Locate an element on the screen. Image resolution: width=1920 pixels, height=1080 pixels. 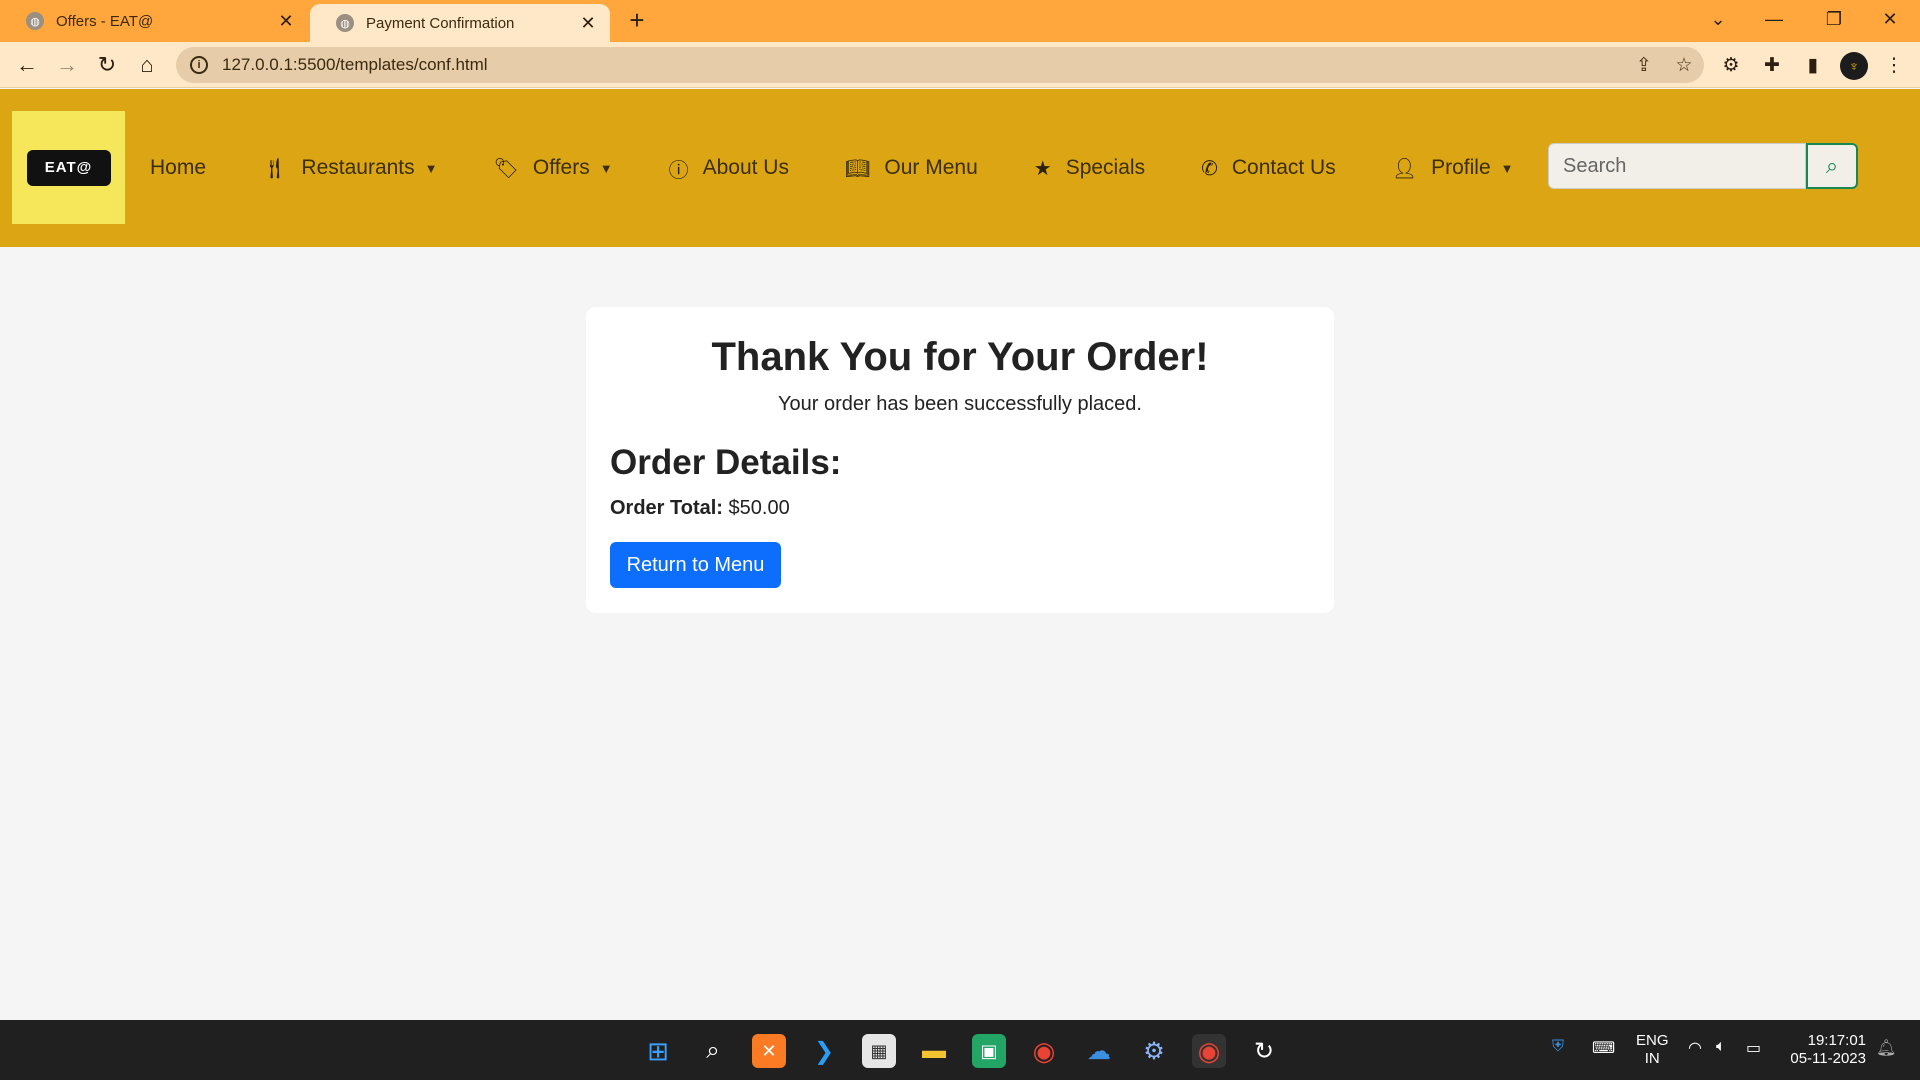
wifi-icon: ◠ is located at coordinates (1695, 1048).